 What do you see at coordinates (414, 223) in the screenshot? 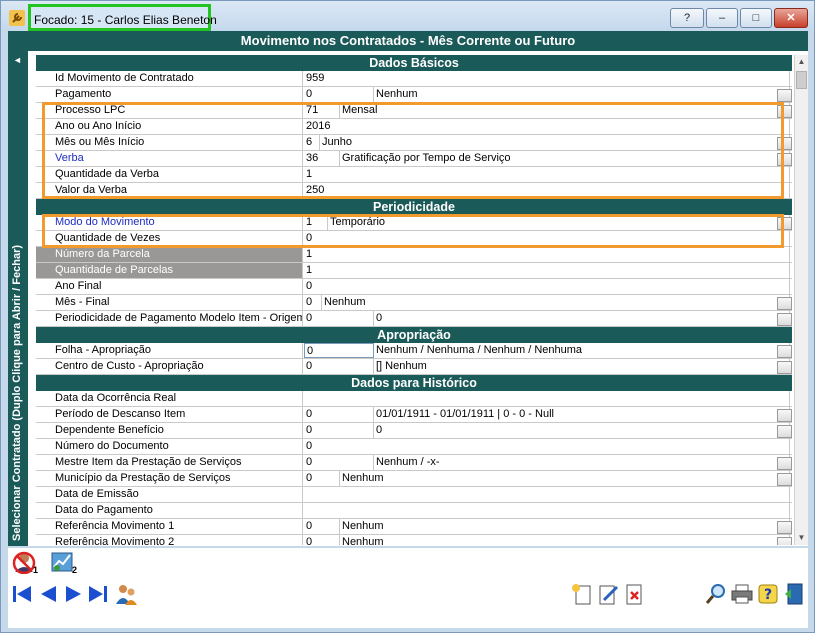
I see `grid-row-modo-movimento: Modo do Movimento 1 Temporário` at bounding box center [414, 223].